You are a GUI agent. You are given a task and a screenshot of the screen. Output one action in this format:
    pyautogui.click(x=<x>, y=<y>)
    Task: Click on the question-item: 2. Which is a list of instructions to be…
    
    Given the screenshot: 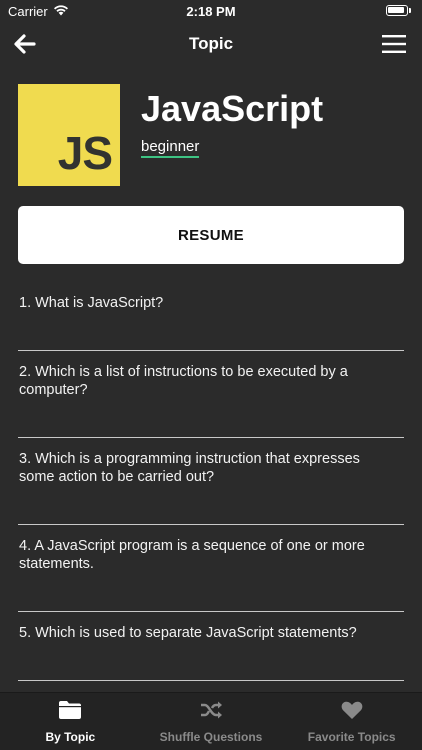 What is the action you would take?
    pyautogui.click(x=211, y=394)
    